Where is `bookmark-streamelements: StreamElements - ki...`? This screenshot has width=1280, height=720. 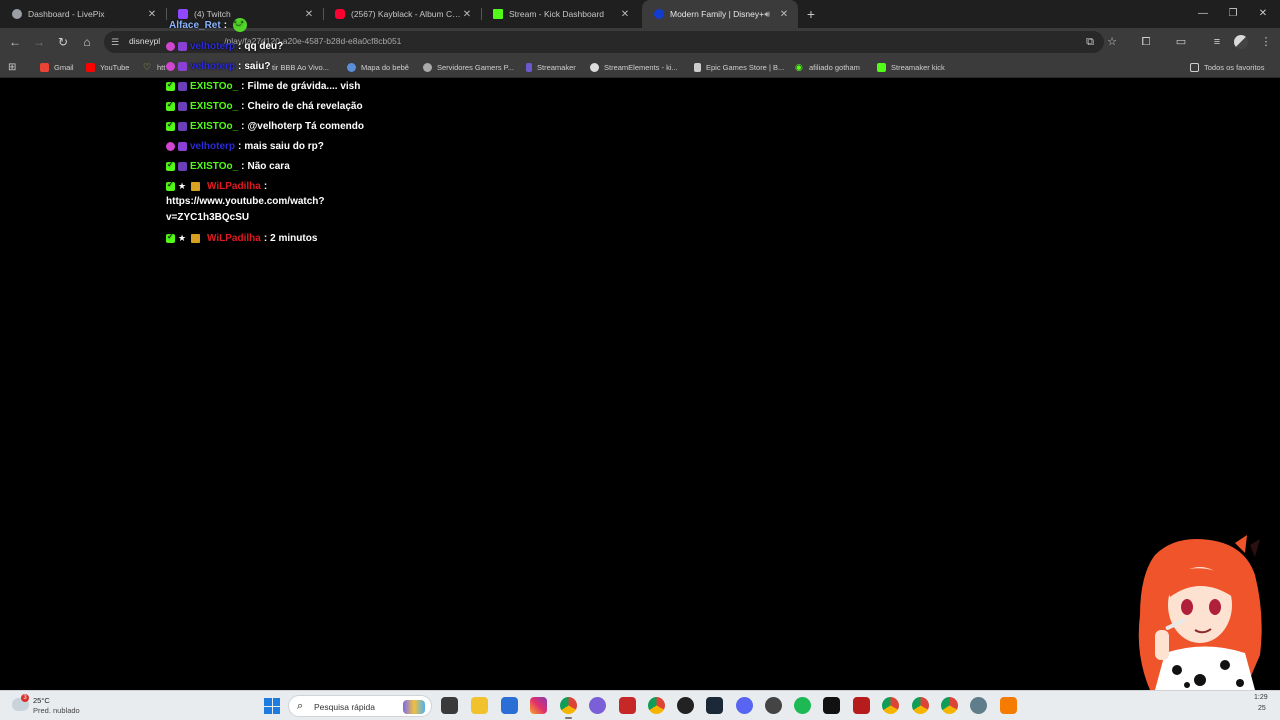
bookmark-streamelements: StreamElements - ki... is located at coordinates (634, 67).